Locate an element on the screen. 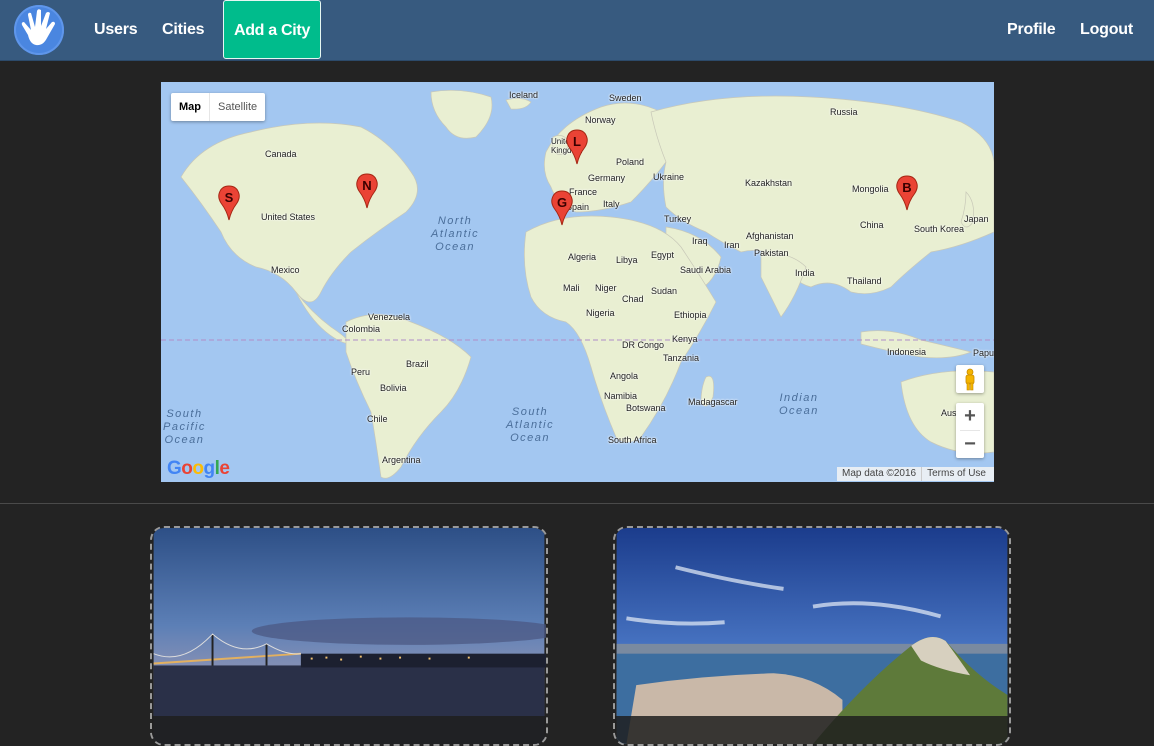 This screenshot has width=1154, height=746. nav-logout: Logout is located at coordinates (1106, 30).